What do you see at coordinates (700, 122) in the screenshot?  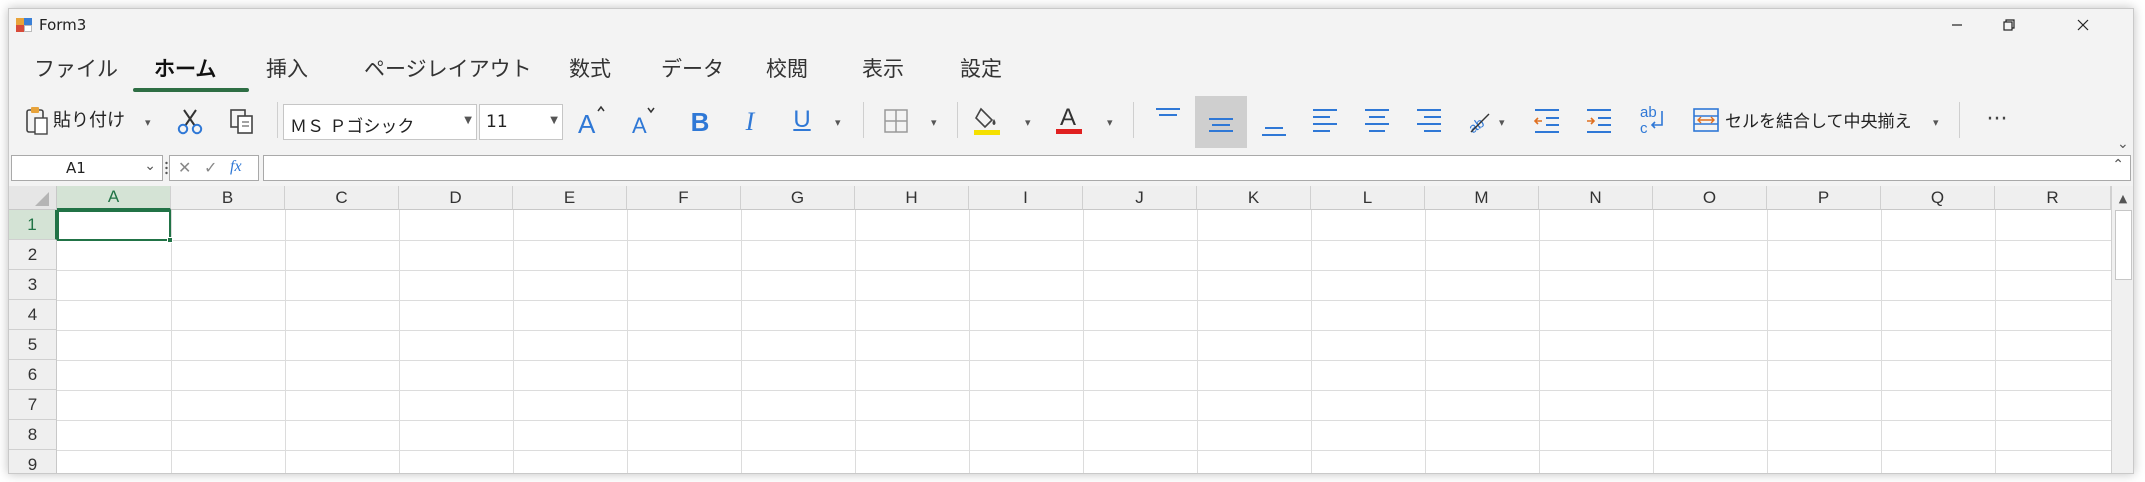 I see `bold-button: B` at bounding box center [700, 122].